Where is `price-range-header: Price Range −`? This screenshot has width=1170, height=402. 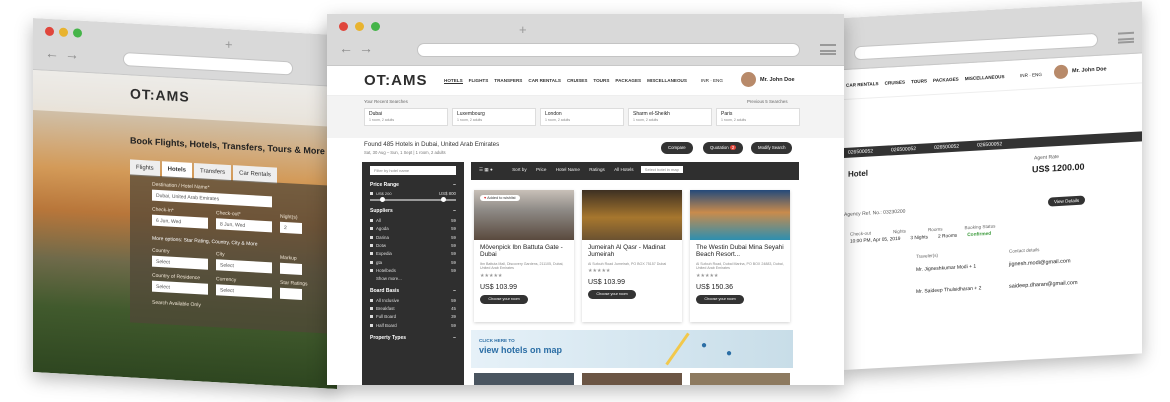
price-range-header: Price Range − is located at coordinates (413, 185).